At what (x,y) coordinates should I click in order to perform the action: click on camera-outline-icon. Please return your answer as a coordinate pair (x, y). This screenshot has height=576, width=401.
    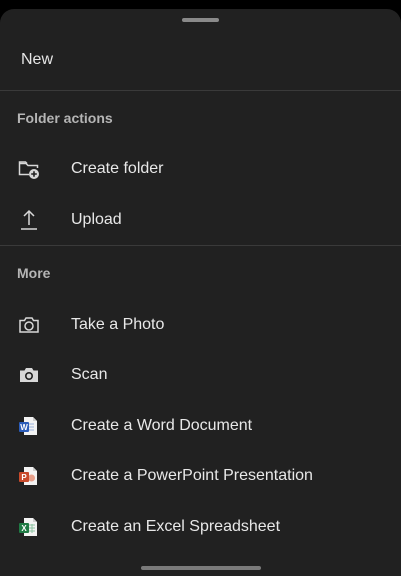
    Looking at the image, I should click on (29, 325).